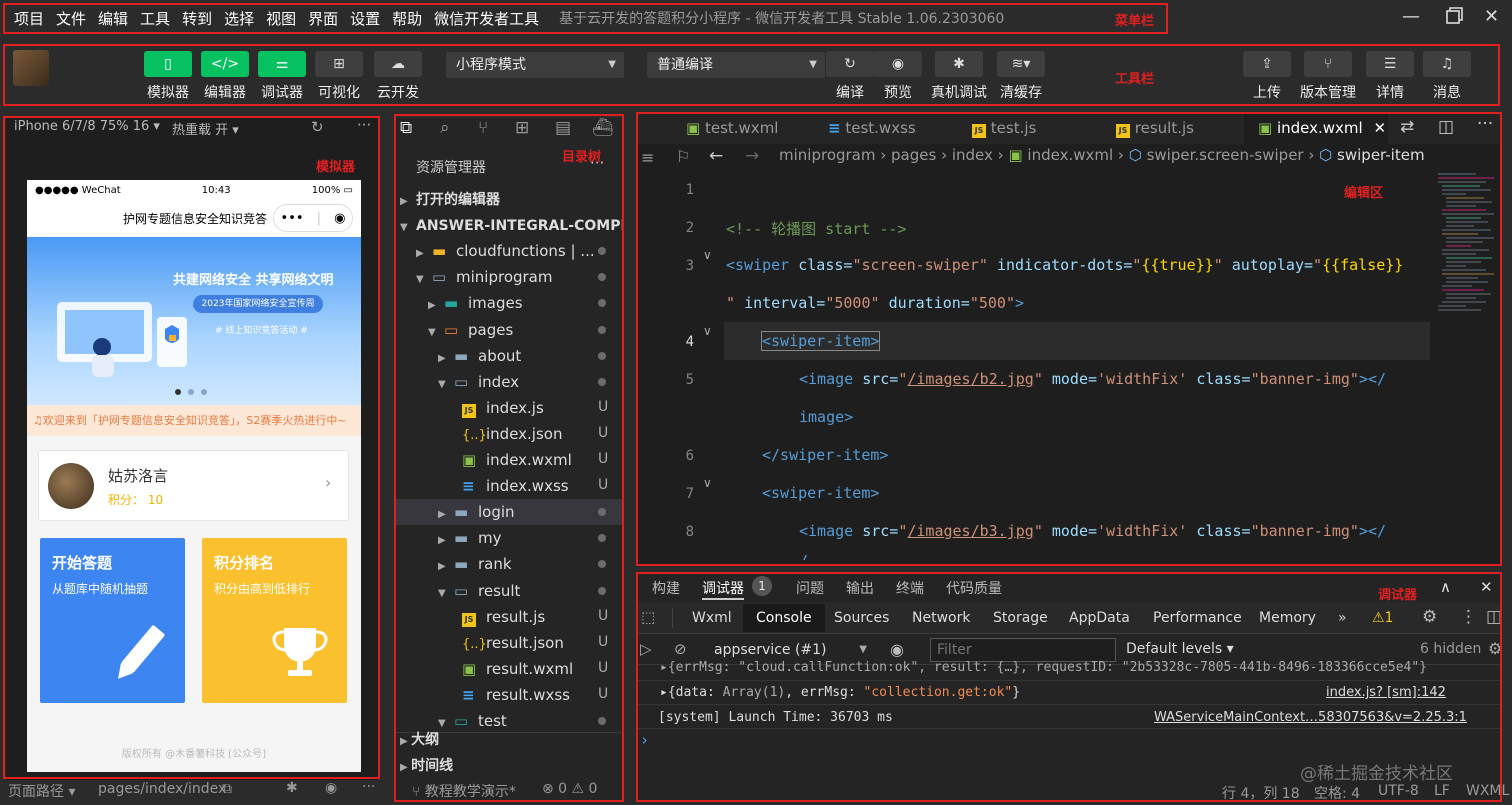 Image resolution: width=1512 pixels, height=805 pixels. What do you see at coordinates (647, 157) in the screenshot?
I see `list-icon: ≡` at bounding box center [647, 157].